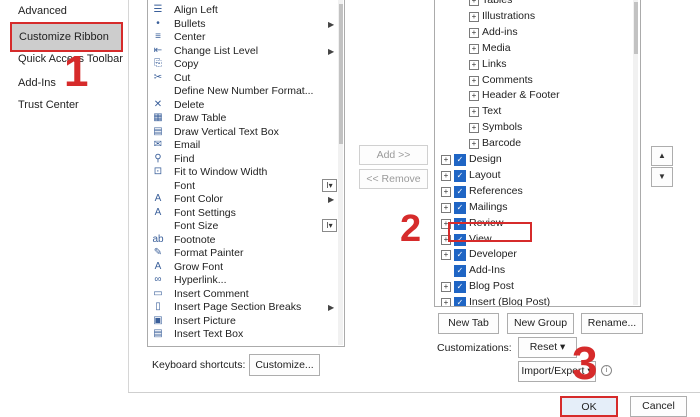 This screenshot has width=700, height=417. Describe the element at coordinates (246, 226) in the screenshot. I see `command-item: Font Size I▾` at that location.